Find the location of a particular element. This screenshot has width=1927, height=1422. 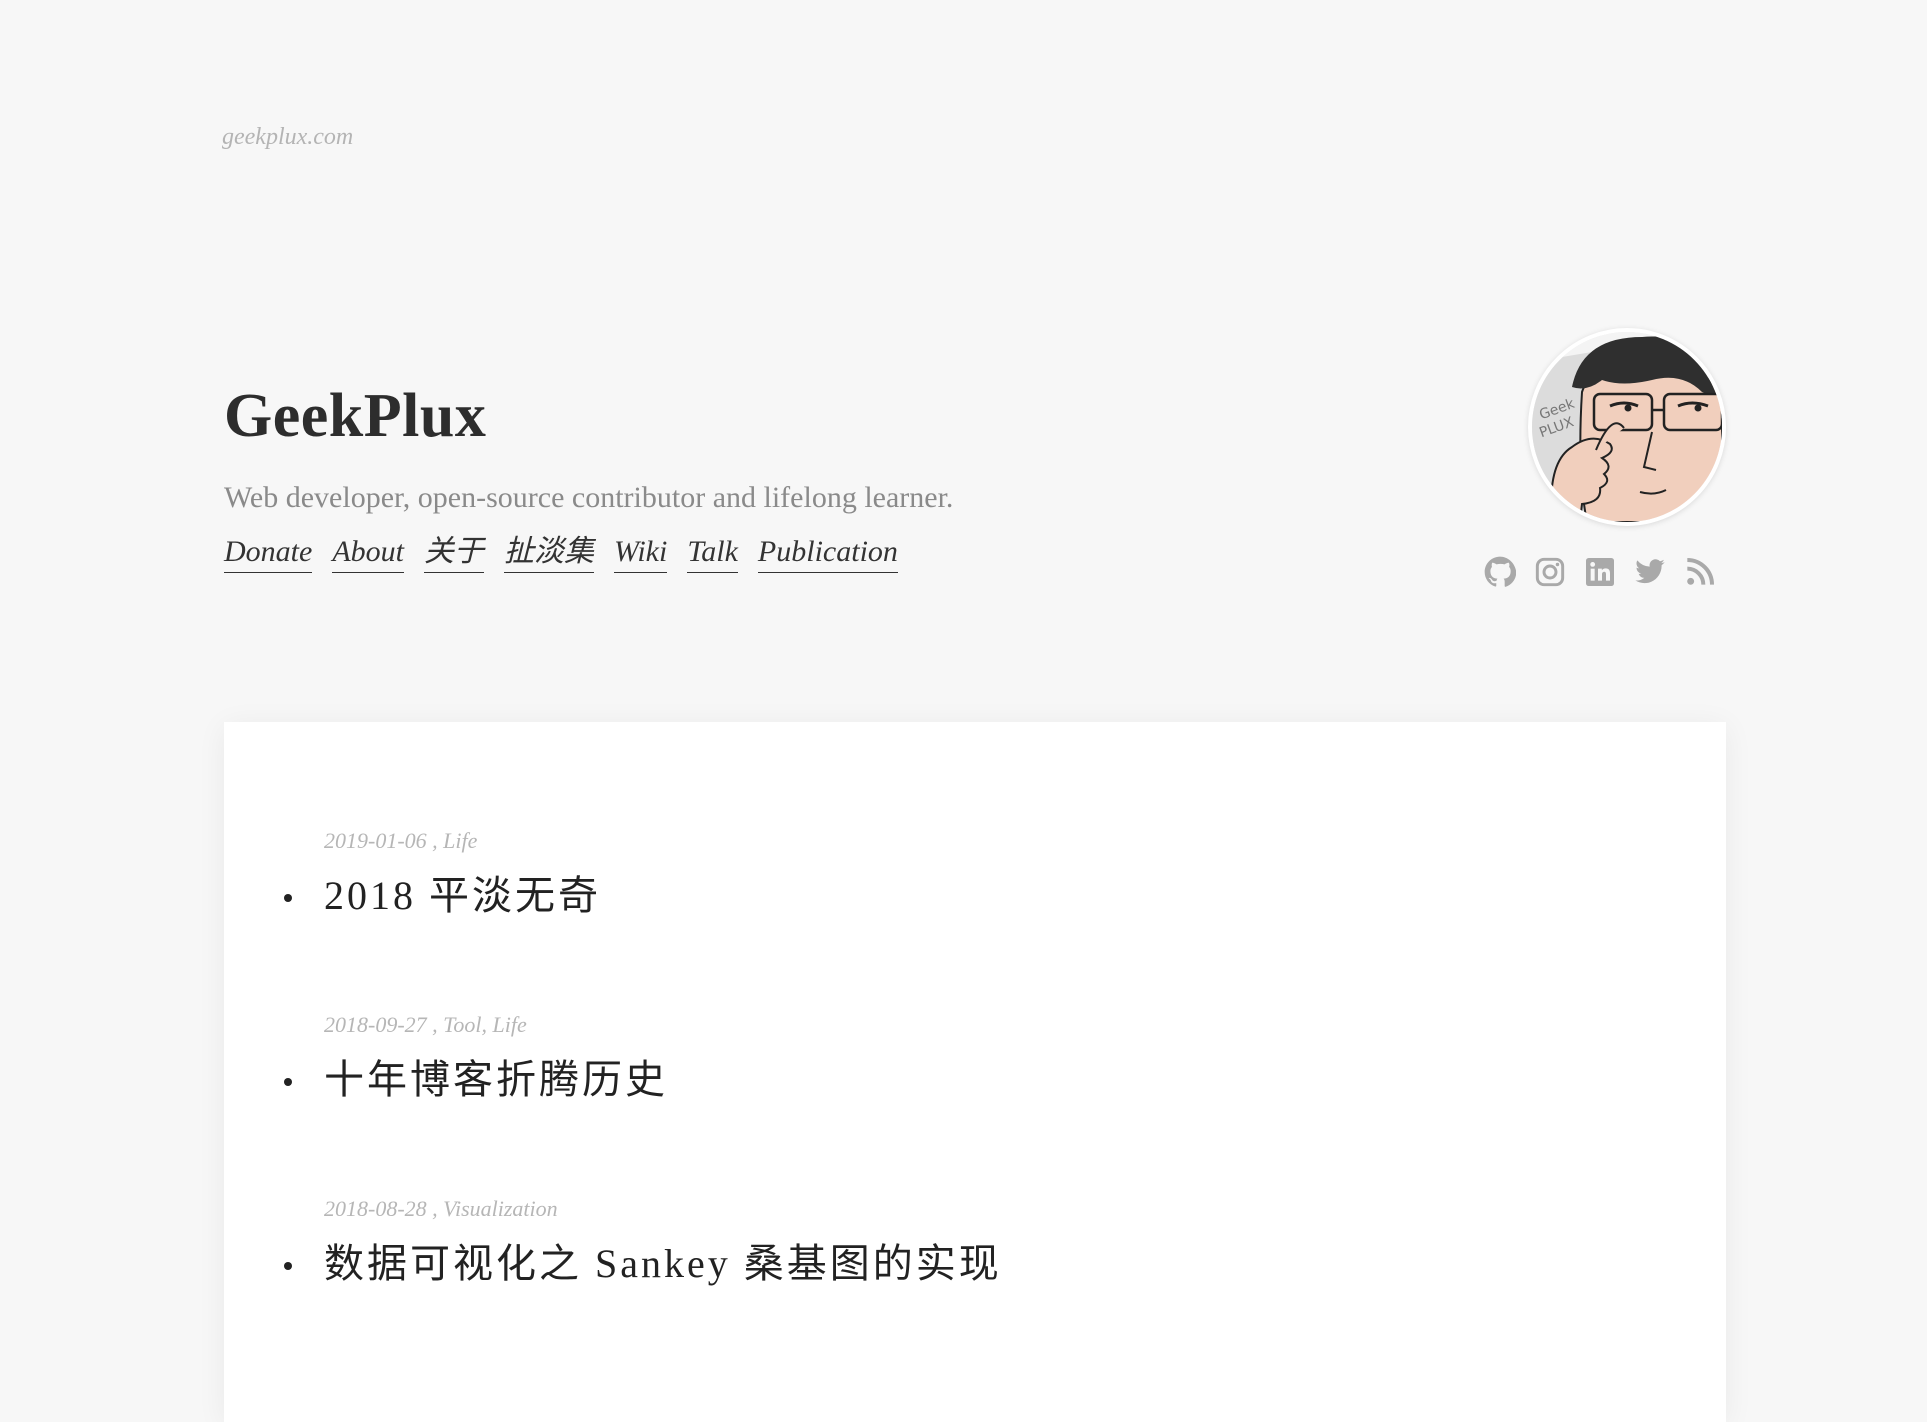

post-meta: 2018-09-27 , Tool, Life is located at coordinates (425, 1024).